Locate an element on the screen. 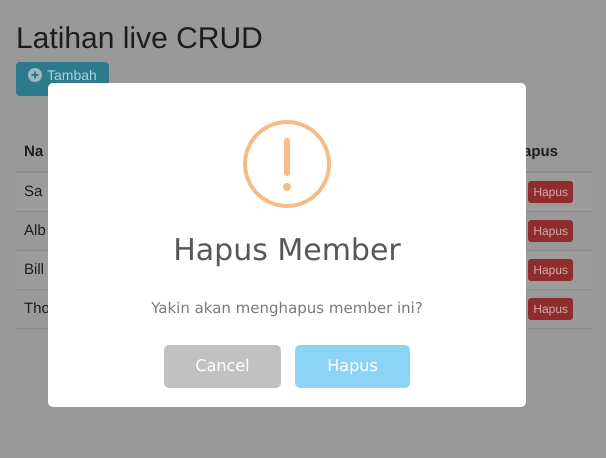 Image resolution: width=606 pixels, height=458 pixels. dialog-message: Yakin akan menghapus member ini? is located at coordinates (287, 308).